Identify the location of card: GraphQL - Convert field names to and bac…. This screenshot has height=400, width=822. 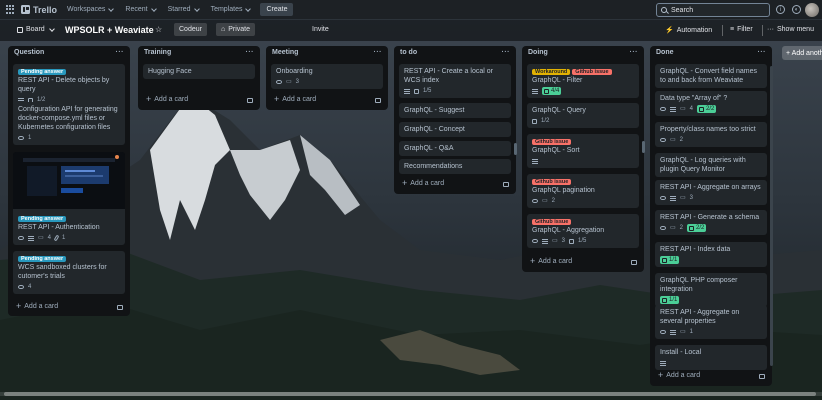
(711, 76).